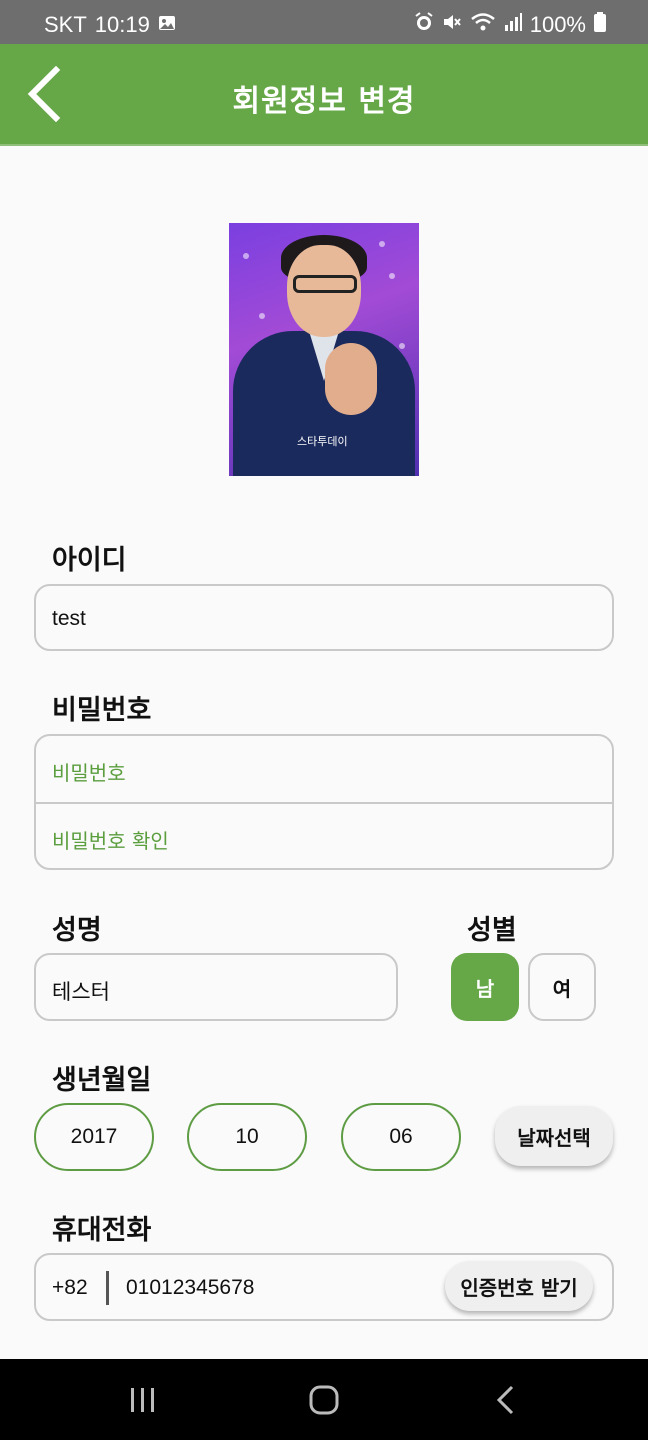  What do you see at coordinates (216, 987) in the screenshot?
I see `name-field: 테스터` at bounding box center [216, 987].